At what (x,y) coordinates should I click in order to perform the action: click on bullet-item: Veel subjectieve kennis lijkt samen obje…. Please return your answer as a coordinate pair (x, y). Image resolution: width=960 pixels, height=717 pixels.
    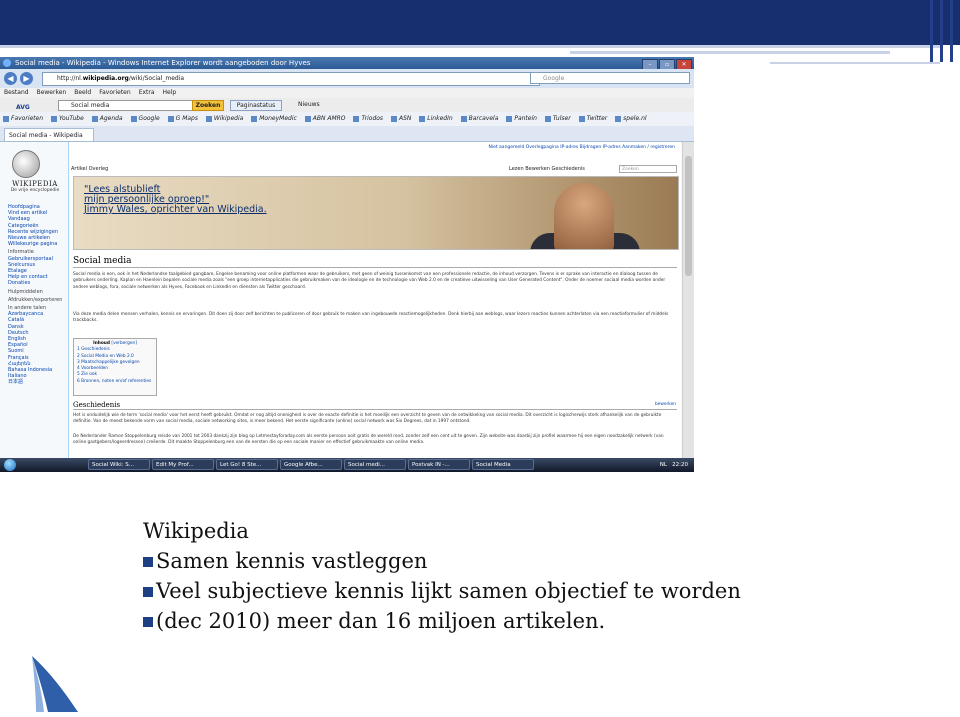
    Looking at the image, I should click on (442, 591).